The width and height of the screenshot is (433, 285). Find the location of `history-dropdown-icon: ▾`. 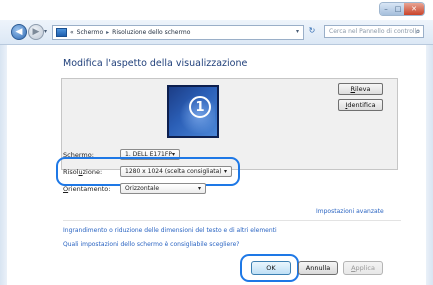

history-dropdown-icon: ▾ is located at coordinates (45, 31).